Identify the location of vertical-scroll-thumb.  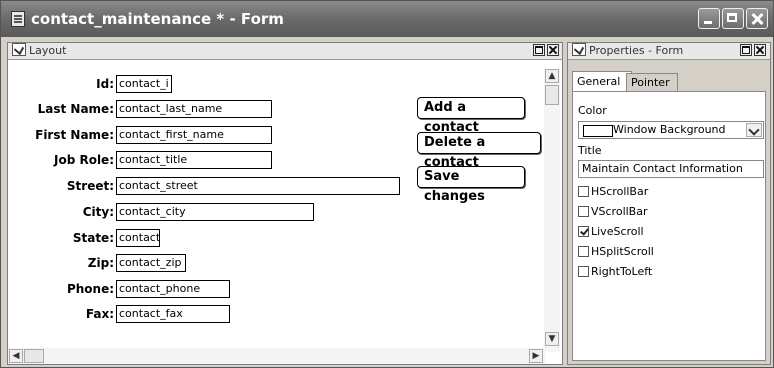
(552, 95).